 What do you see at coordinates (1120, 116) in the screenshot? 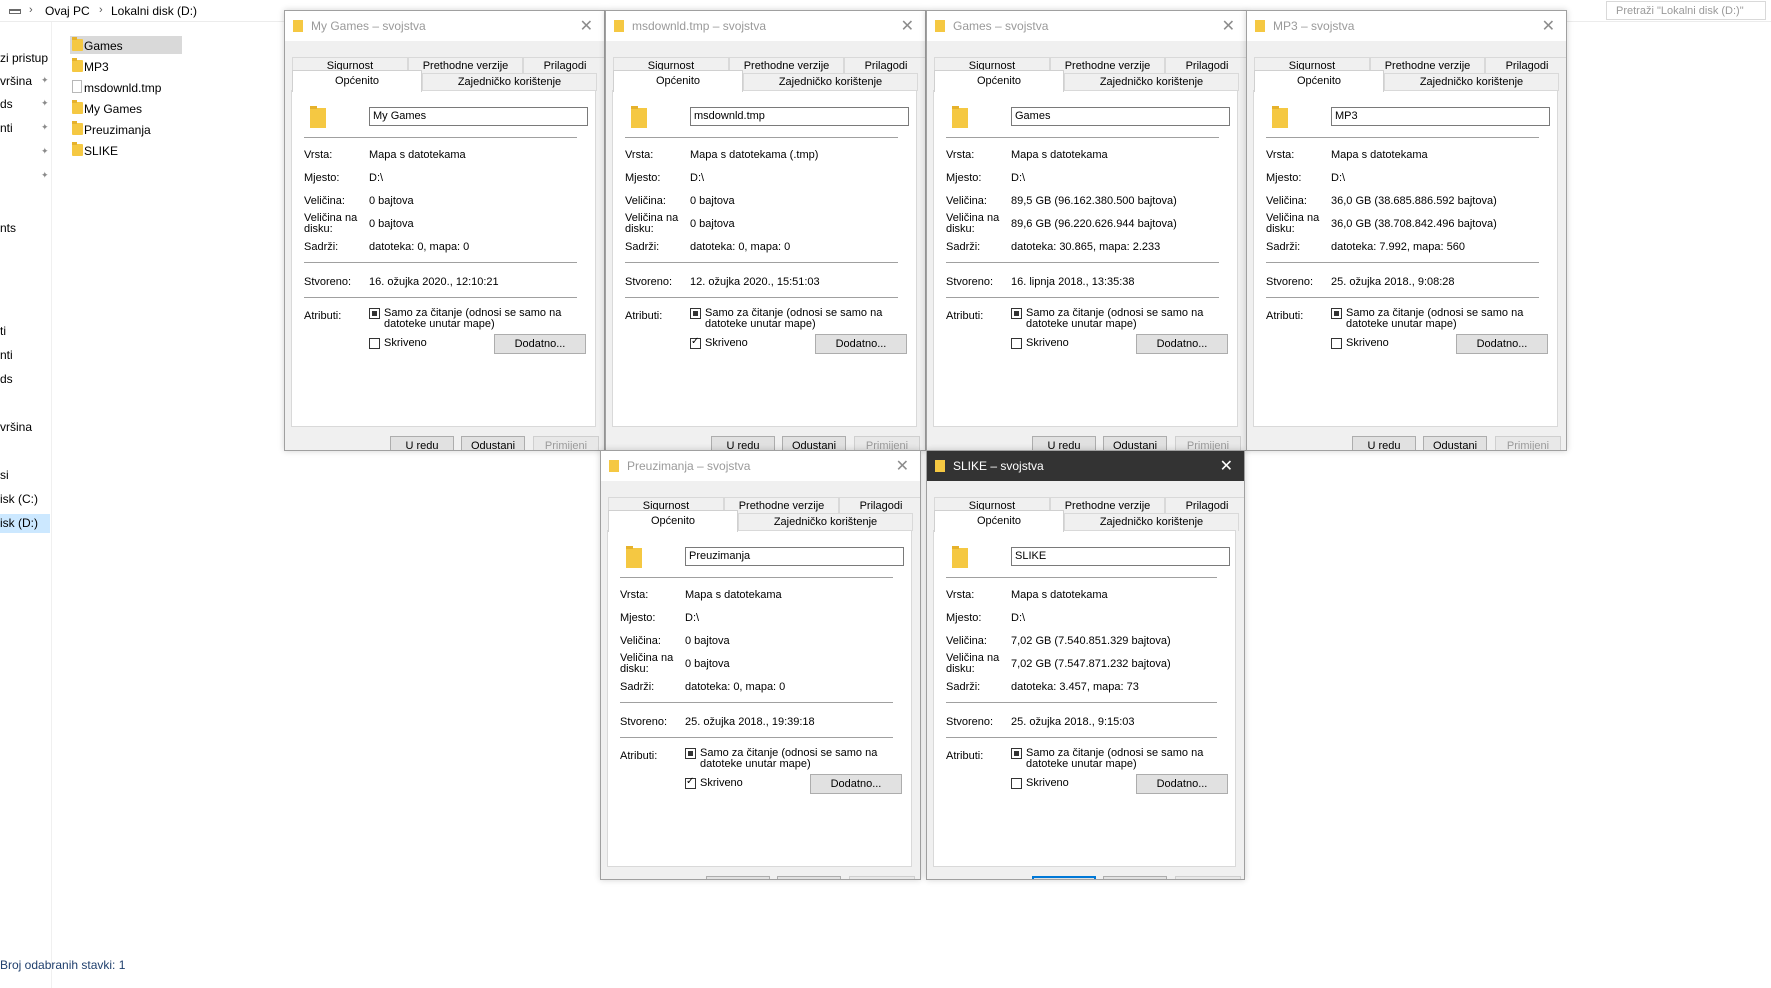
I see `folder-name-input: Games` at bounding box center [1120, 116].